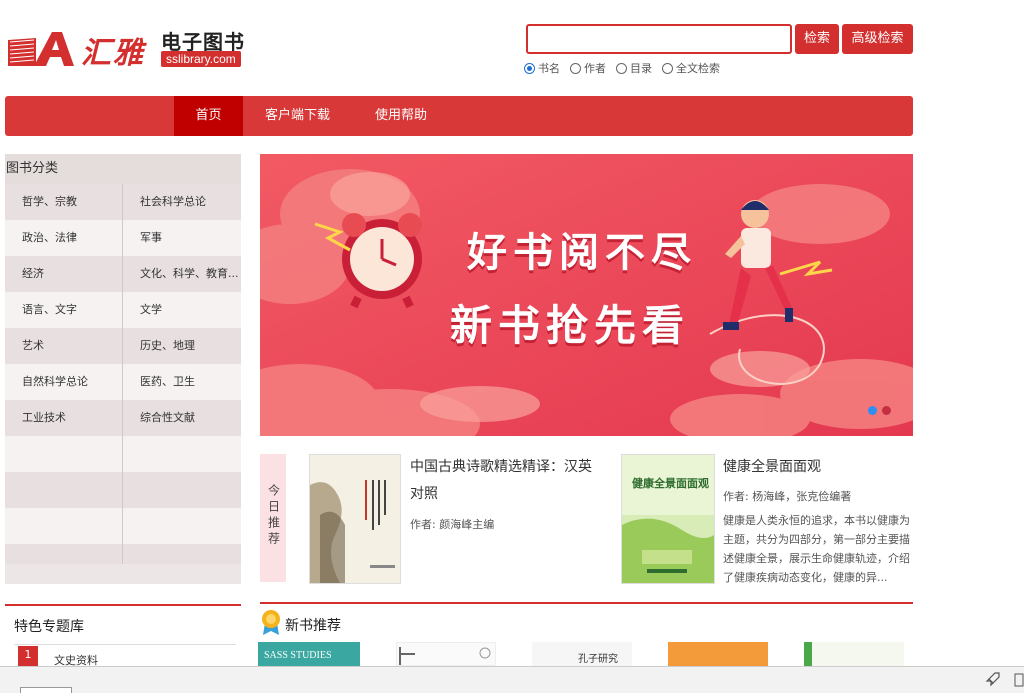 This screenshot has height=693, width=1024. Describe the element at coordinates (64, 310) in the screenshot. I see `category-item: 语言、文字` at that location.